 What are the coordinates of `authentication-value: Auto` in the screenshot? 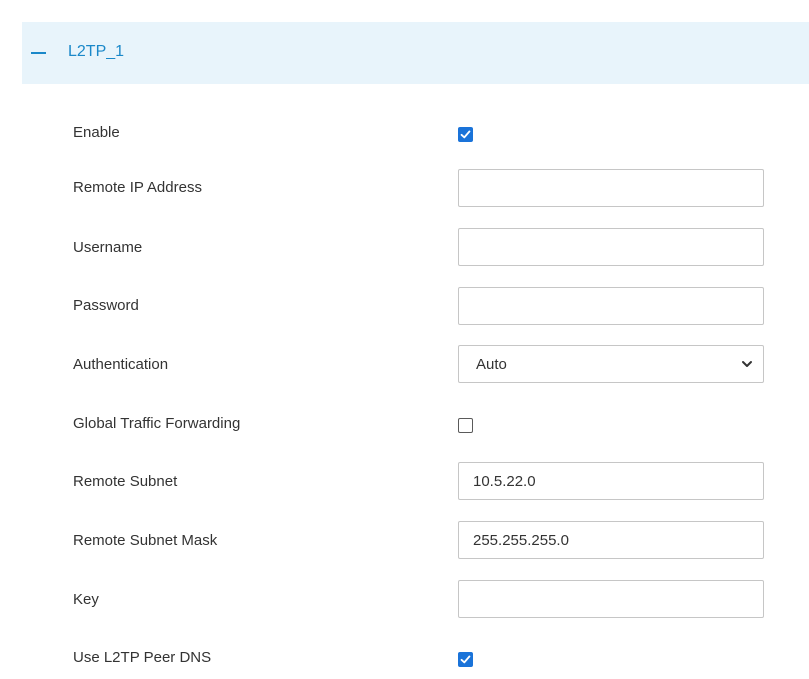 It's located at (491, 364).